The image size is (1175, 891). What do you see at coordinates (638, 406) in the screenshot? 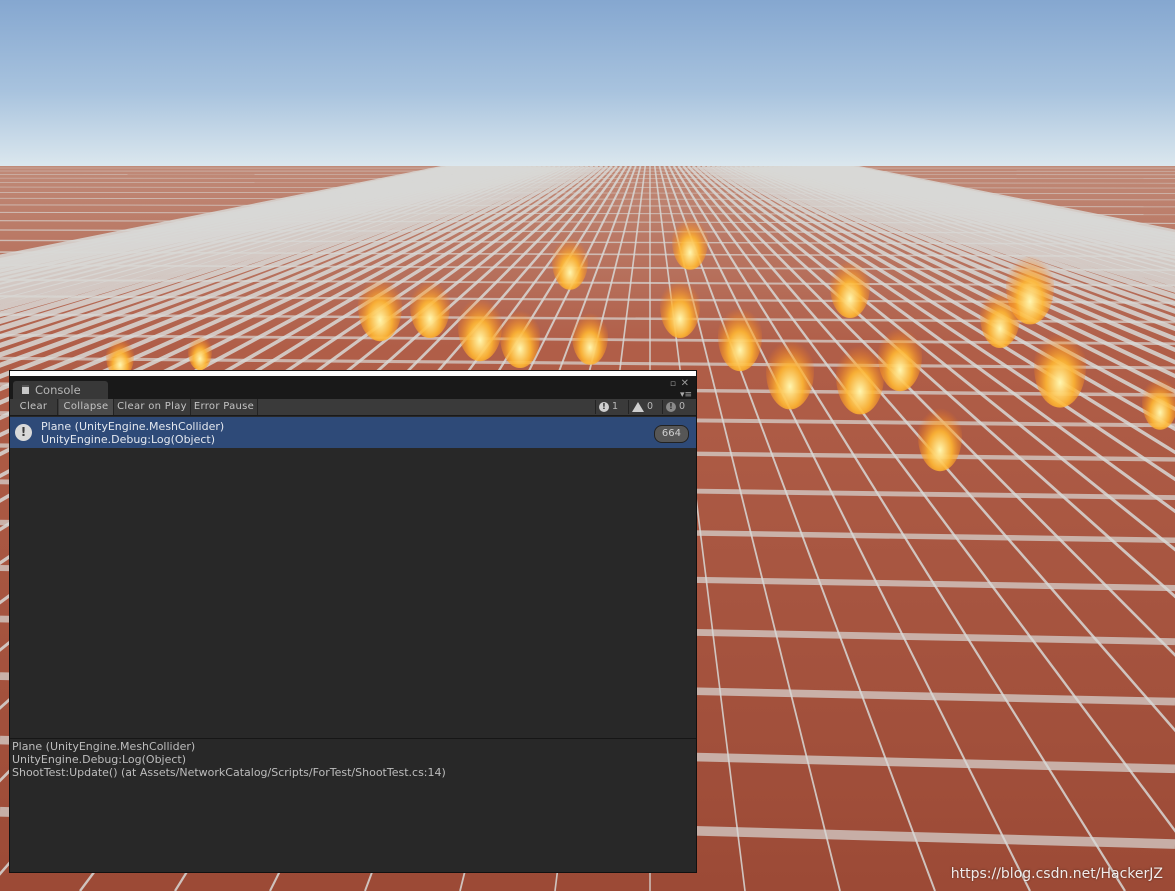
I see `warning-icon` at bounding box center [638, 406].